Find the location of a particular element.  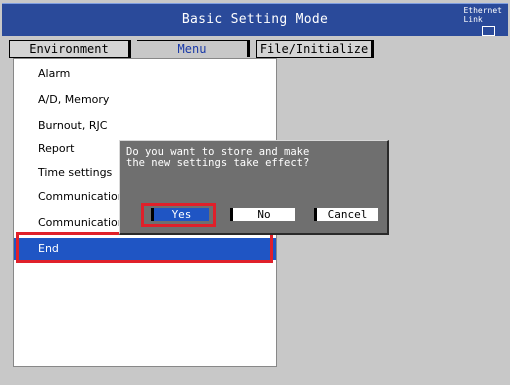

window-title: Basic Setting Mode is located at coordinates (255, 19).